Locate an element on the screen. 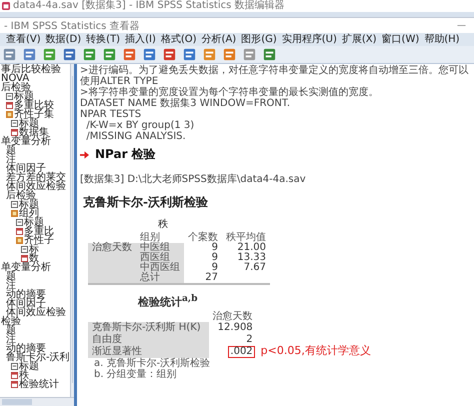 The width and height of the screenshot is (474, 406). tree-item: 鲁斯卡尔-沃利 is located at coordinates (38, 357).